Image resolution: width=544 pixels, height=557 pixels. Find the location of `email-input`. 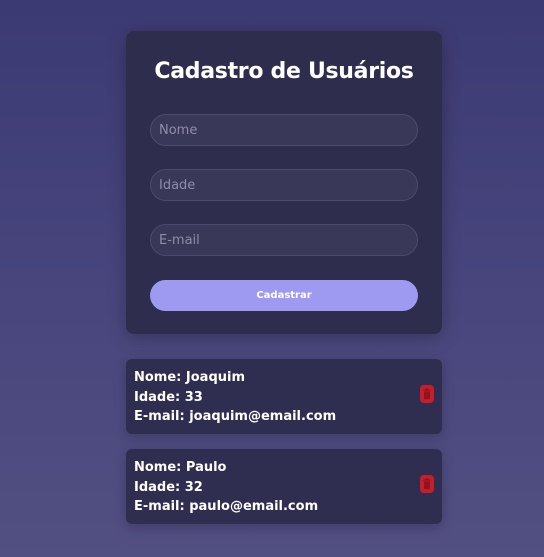

email-input is located at coordinates (284, 240).